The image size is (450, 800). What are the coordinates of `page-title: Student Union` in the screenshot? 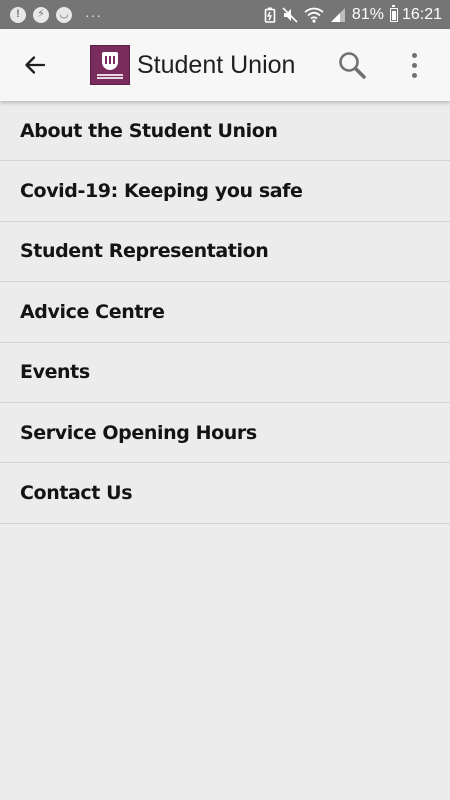 It's located at (216, 64).